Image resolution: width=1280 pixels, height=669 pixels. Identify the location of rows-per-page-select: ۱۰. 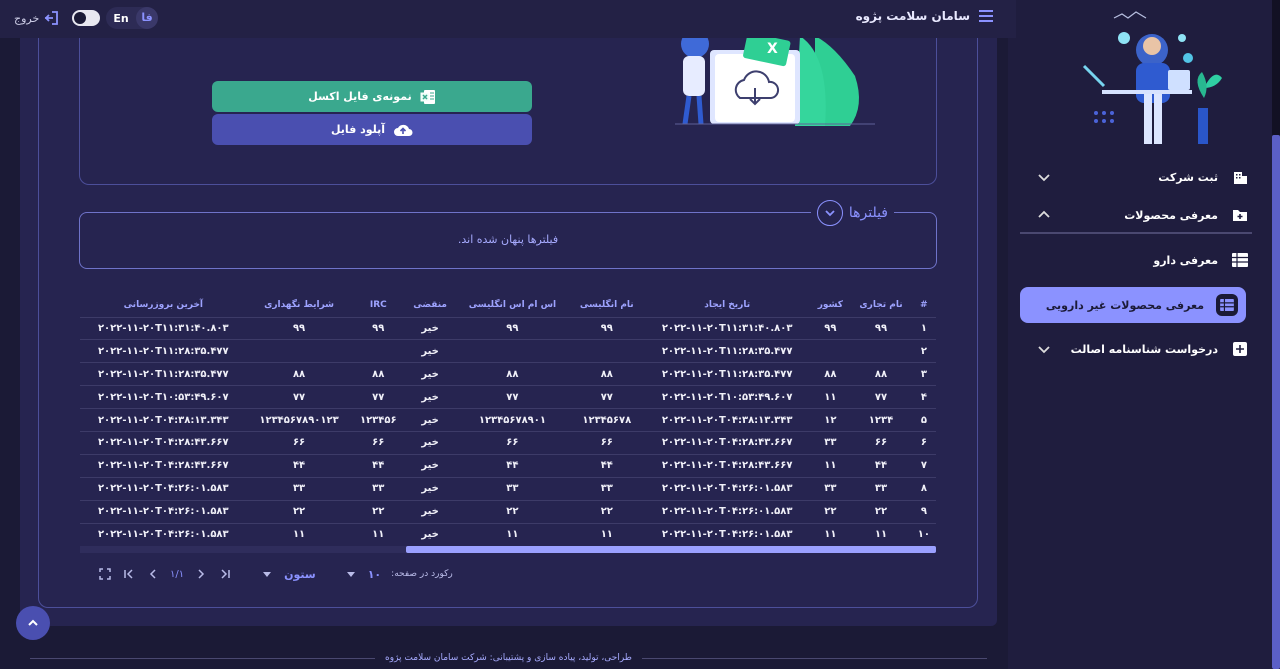
(374, 574).